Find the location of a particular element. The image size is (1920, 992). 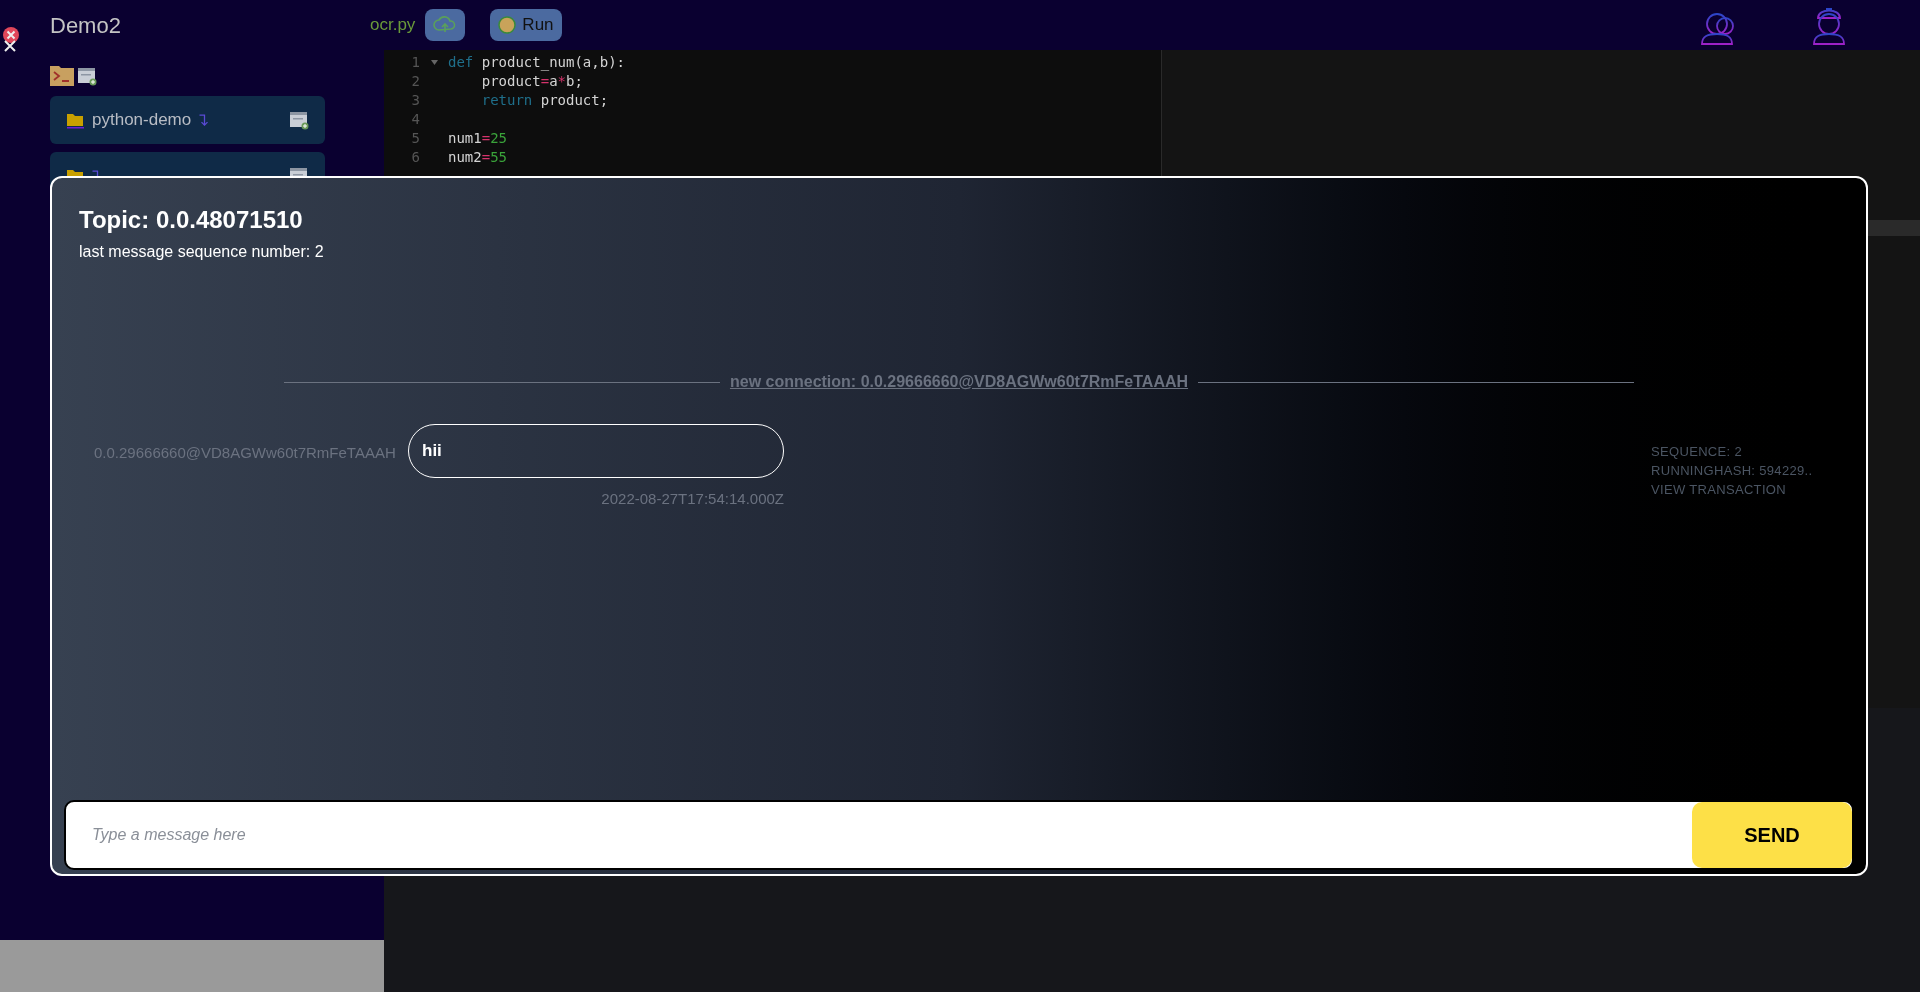

message-input: Type a message here is located at coordinates (879, 835).